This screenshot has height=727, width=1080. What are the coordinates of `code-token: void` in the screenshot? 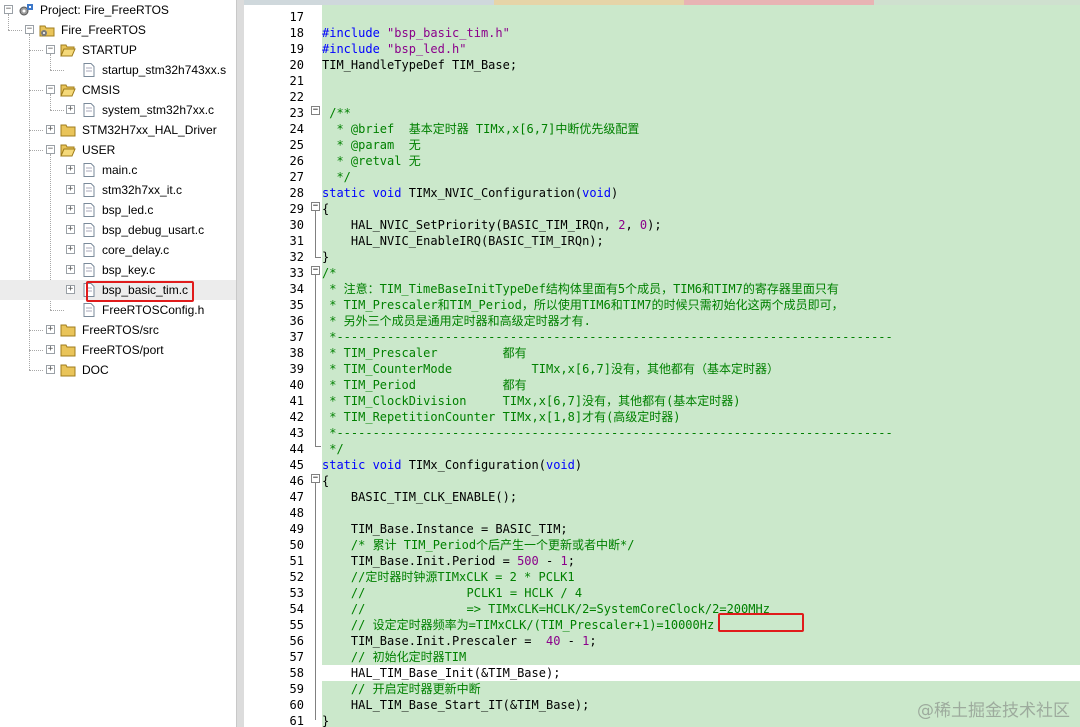 It's located at (390, 465).